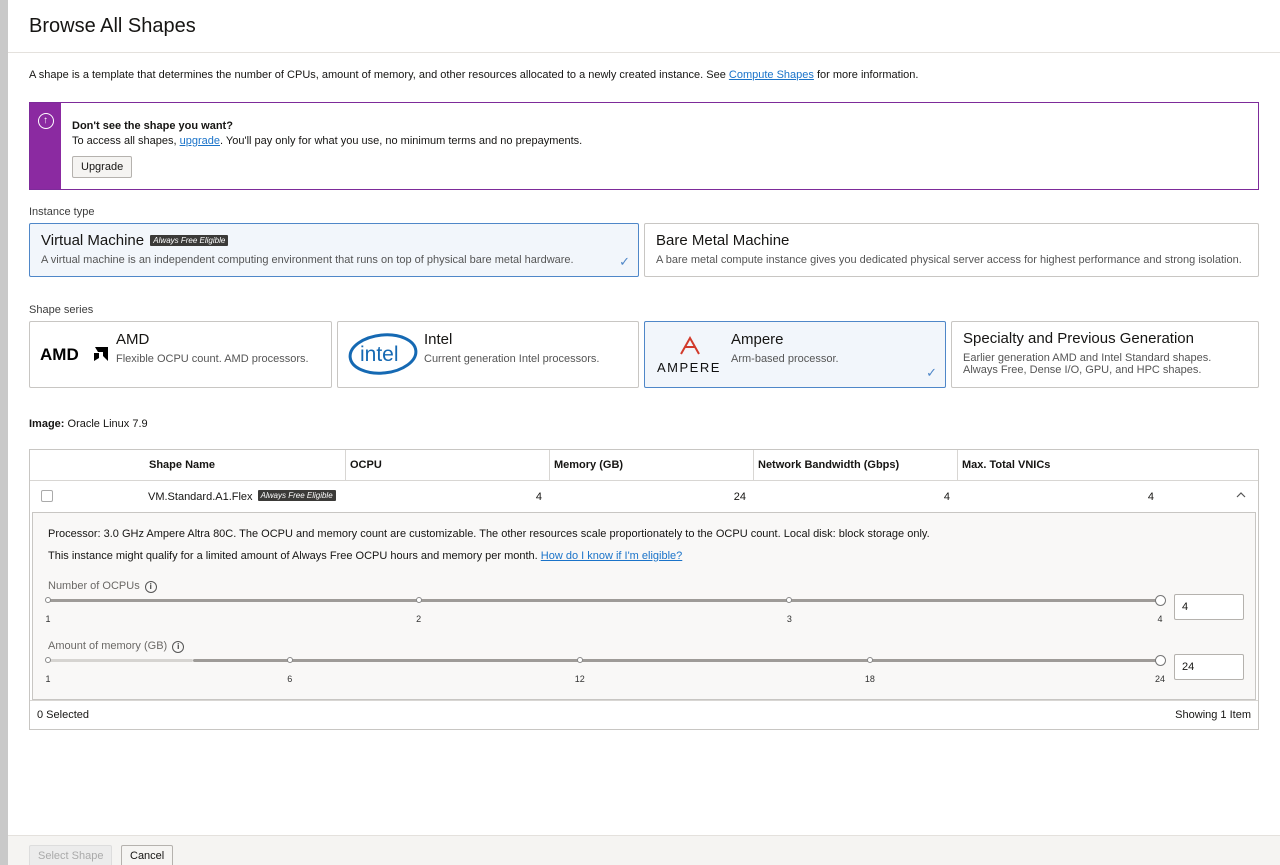 This screenshot has height=865, width=1280. Describe the element at coordinates (112, 25) in the screenshot. I see `dialog-title: Browse All Shapes` at that location.